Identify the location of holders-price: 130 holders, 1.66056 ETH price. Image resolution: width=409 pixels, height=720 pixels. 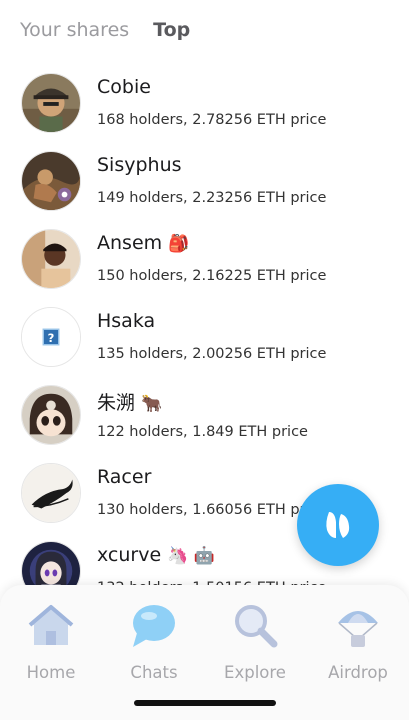
(212, 510).